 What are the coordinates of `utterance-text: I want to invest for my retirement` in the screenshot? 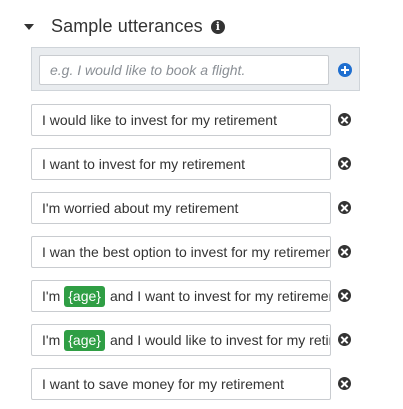 It's located at (181, 164).